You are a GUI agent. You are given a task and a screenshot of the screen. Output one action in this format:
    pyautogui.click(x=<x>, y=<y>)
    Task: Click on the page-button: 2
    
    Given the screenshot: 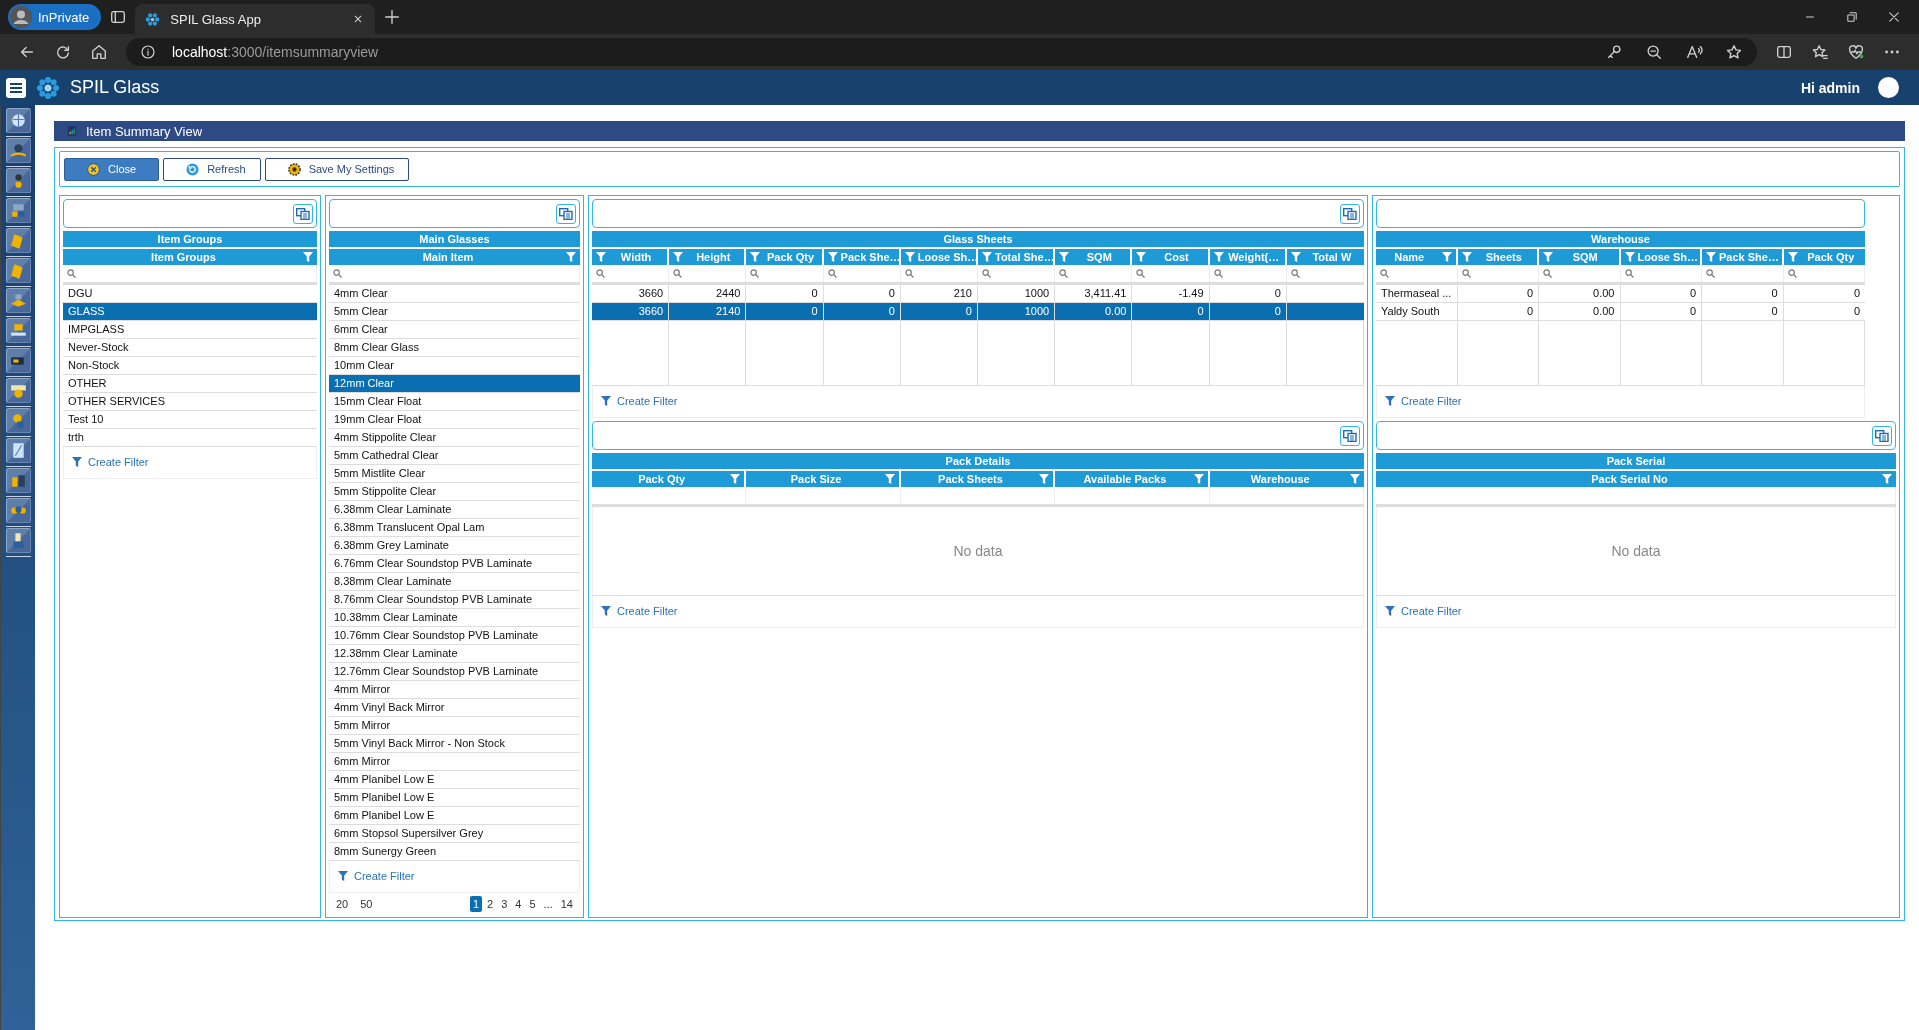 What is the action you would take?
    pyautogui.click(x=490, y=904)
    